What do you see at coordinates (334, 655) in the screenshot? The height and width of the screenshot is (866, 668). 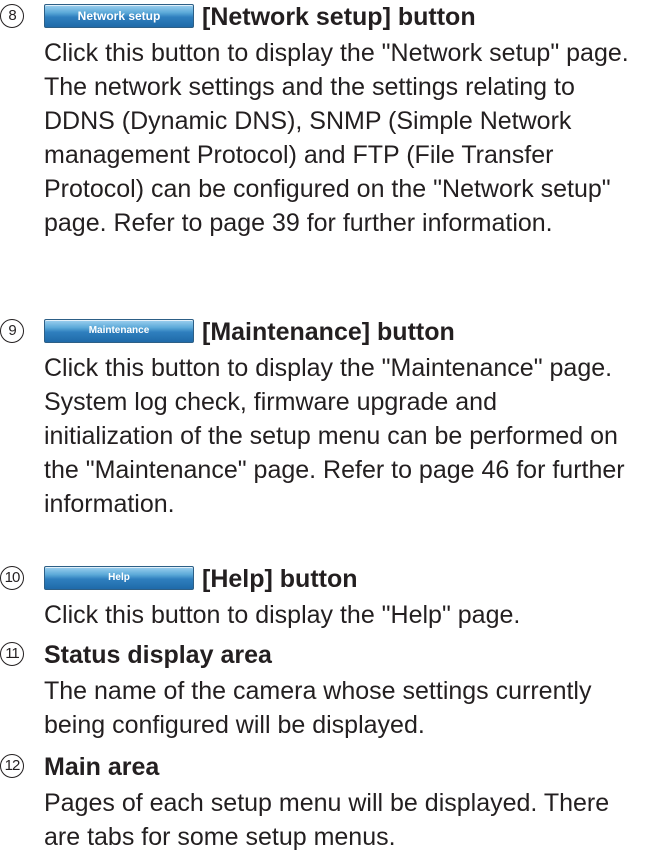 I see `item-header: 11 Status display area` at bounding box center [334, 655].